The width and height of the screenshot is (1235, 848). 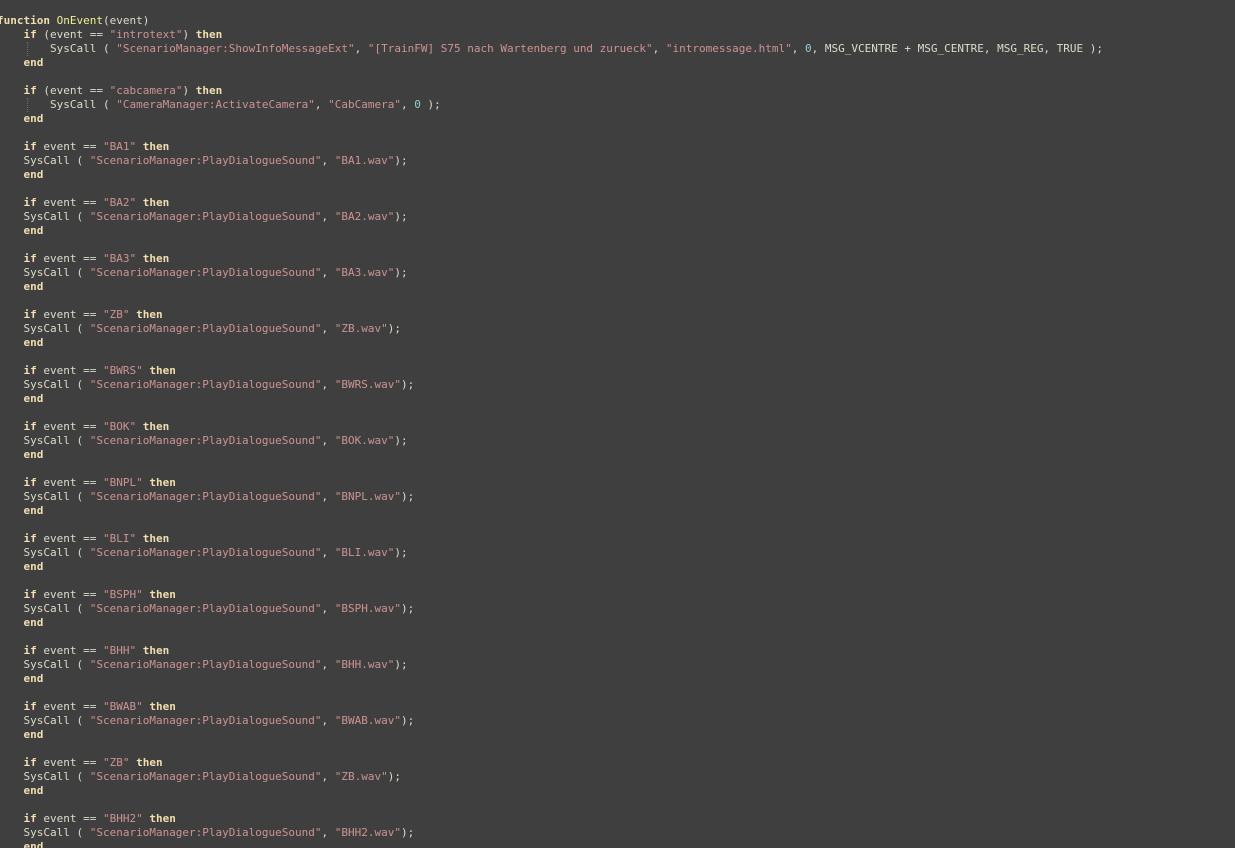 I want to click on string-token: "BA3", so click(x=119, y=258).